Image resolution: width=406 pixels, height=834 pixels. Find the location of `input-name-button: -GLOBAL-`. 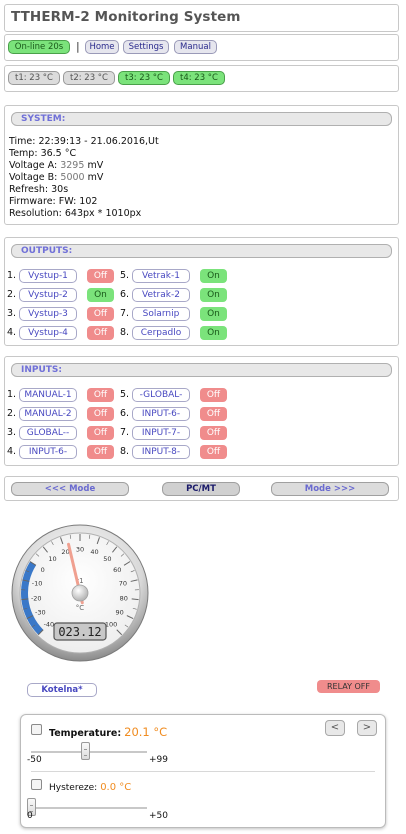

input-name-button: -GLOBAL- is located at coordinates (161, 395).